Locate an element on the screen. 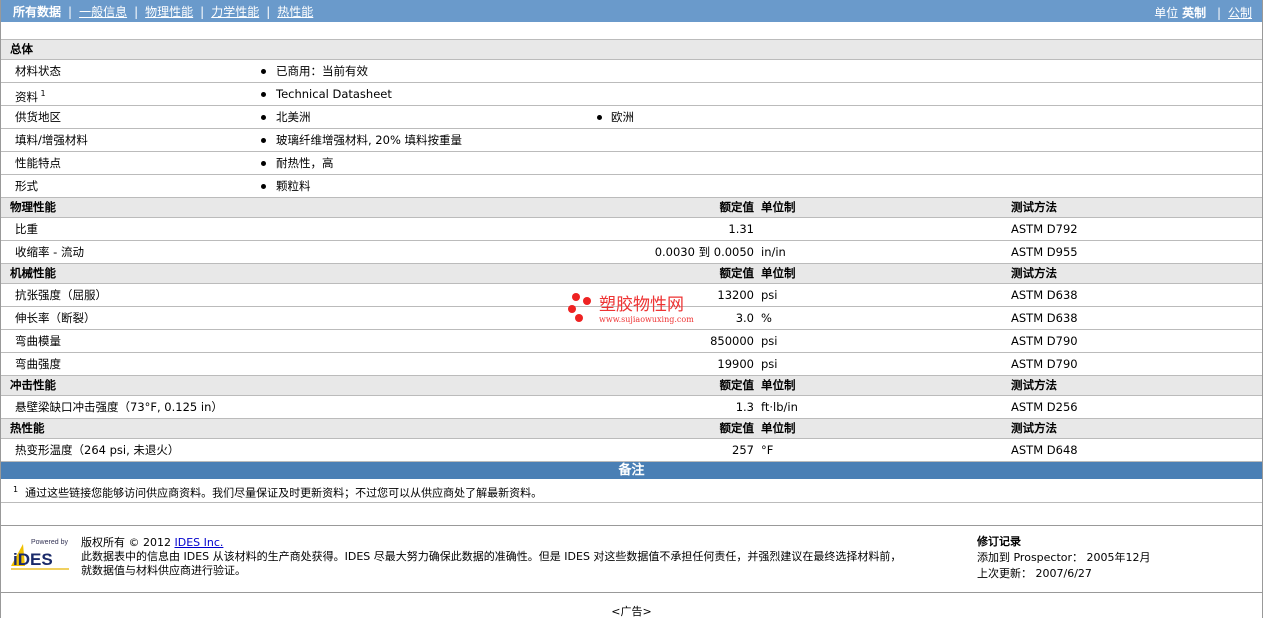 This screenshot has width=1263, height=619. property-name: 悬壁梁缺口冲击强度（73°F, 0.125 in） is located at coordinates (119, 407).